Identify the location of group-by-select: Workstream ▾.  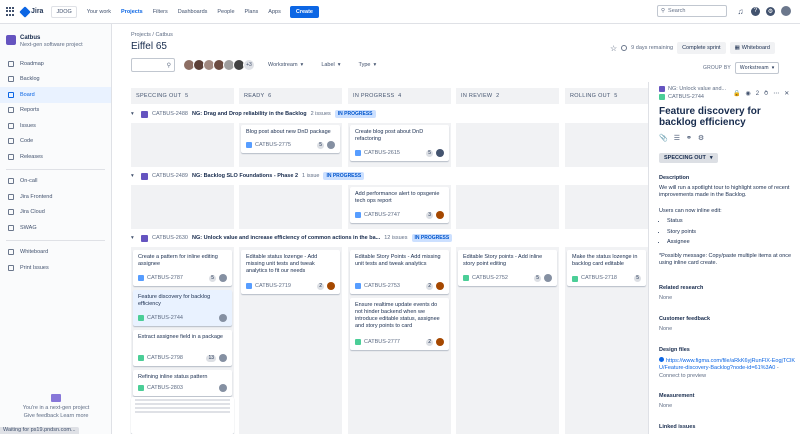
(757, 68).